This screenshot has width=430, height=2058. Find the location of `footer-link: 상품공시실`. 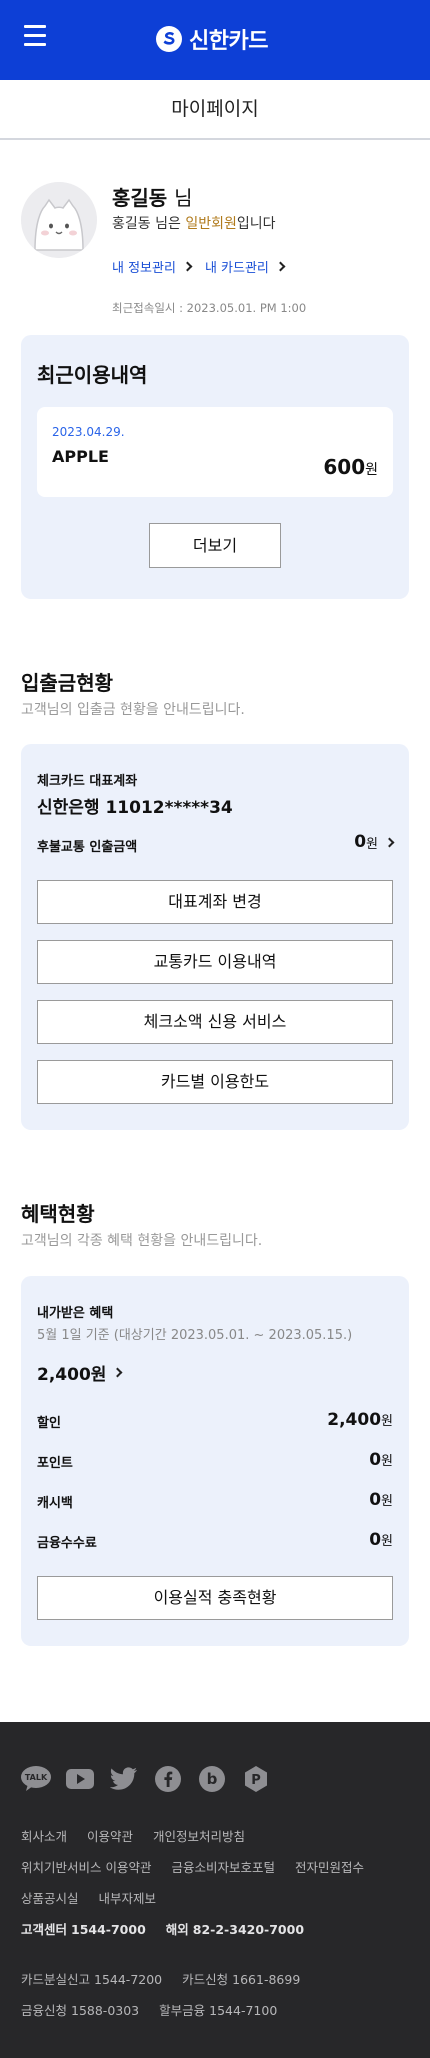

footer-link: 상품공시실 is located at coordinates (50, 1897).